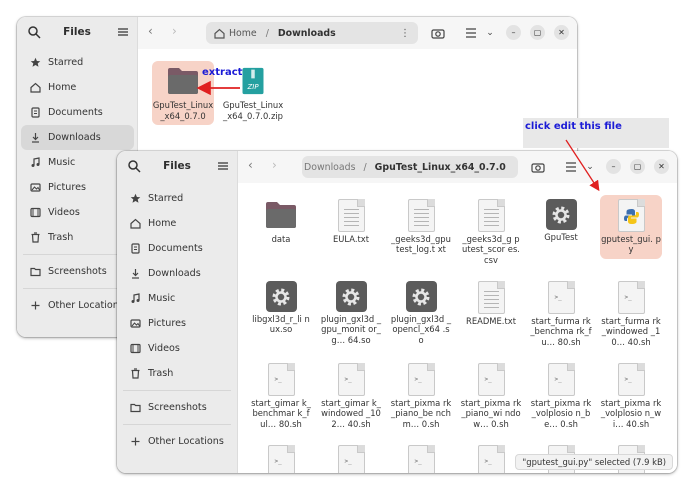 This screenshot has height=493, width=700. I want to click on sidebar-item-videos: Videos, so click(177, 348).